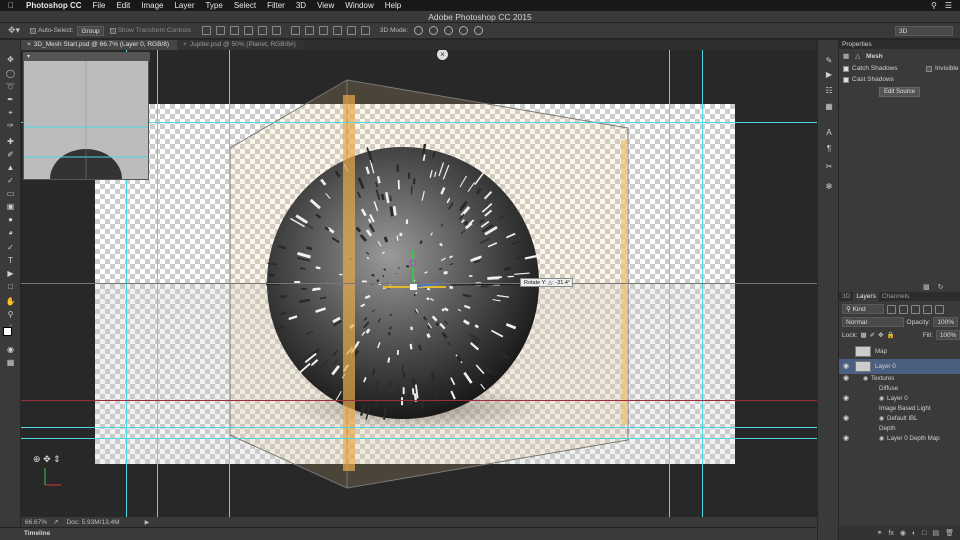  Describe the element at coordinates (55, 522) in the screenshot. I see `share-icon: ↗` at that location.